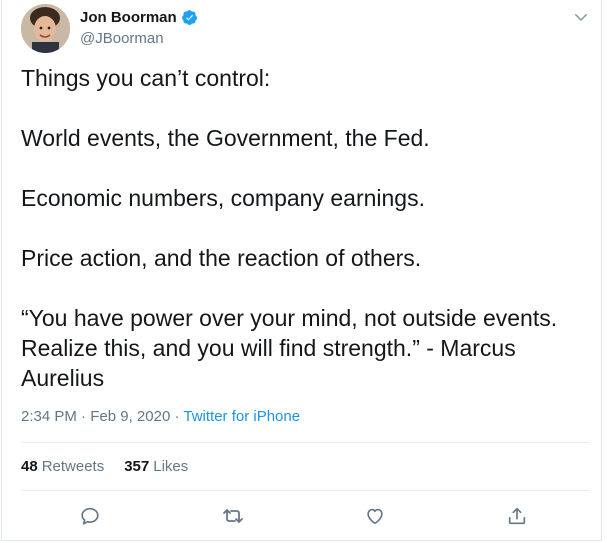 This screenshot has height=543, width=607. Describe the element at coordinates (29, 466) in the screenshot. I see `retweets-count: 48` at that location.